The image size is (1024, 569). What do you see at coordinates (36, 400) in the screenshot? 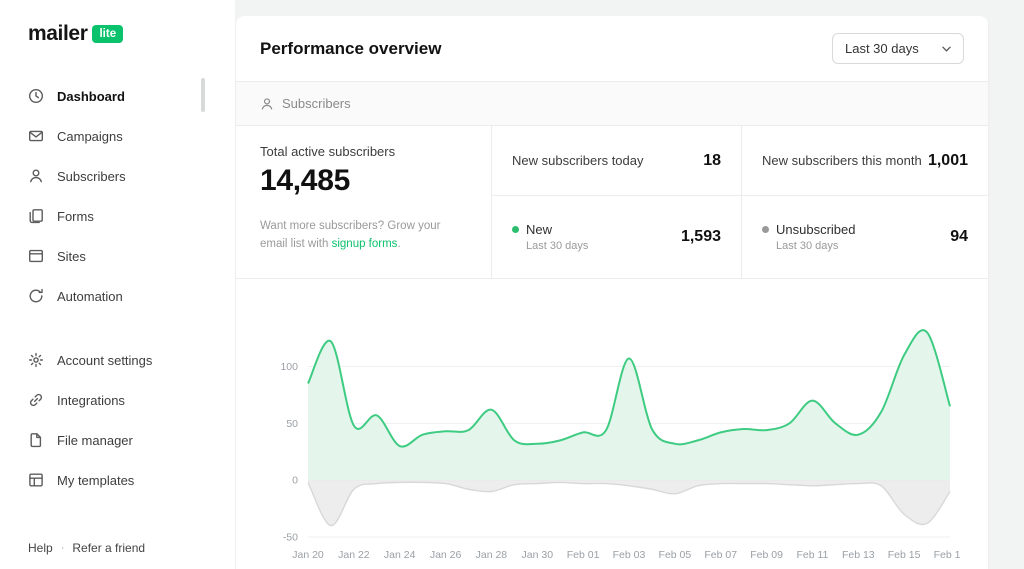
I see `link-icon` at bounding box center [36, 400].